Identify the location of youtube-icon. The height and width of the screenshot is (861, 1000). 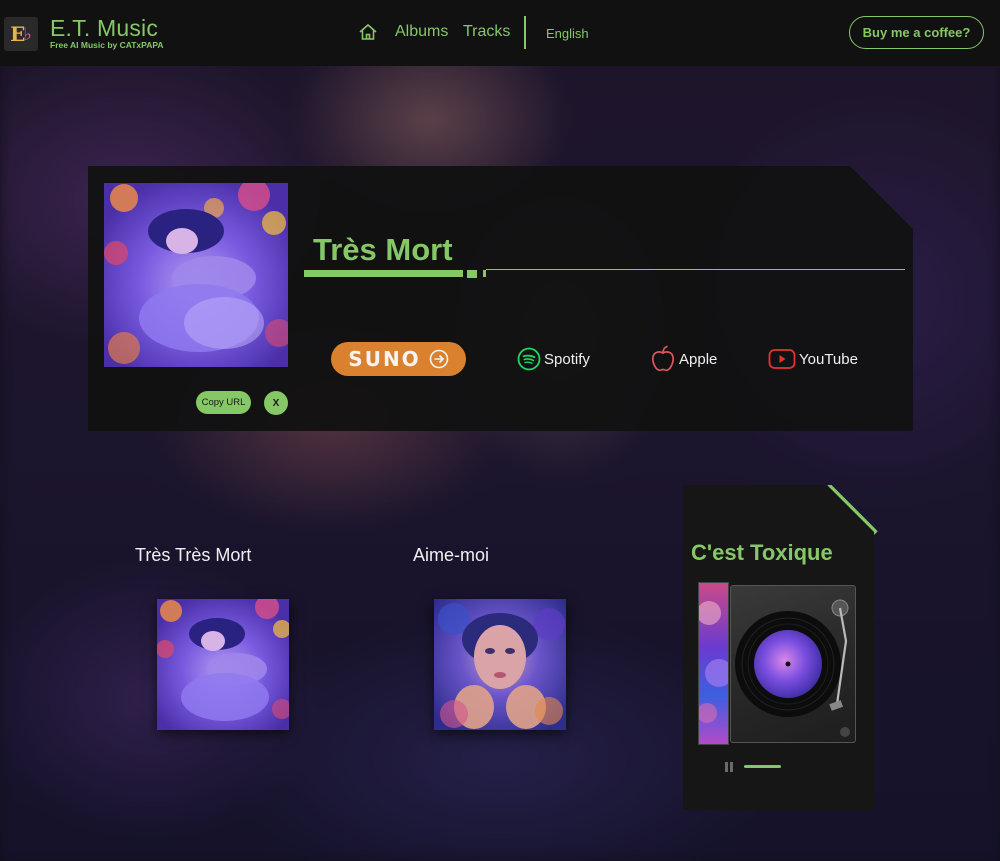
(782, 359).